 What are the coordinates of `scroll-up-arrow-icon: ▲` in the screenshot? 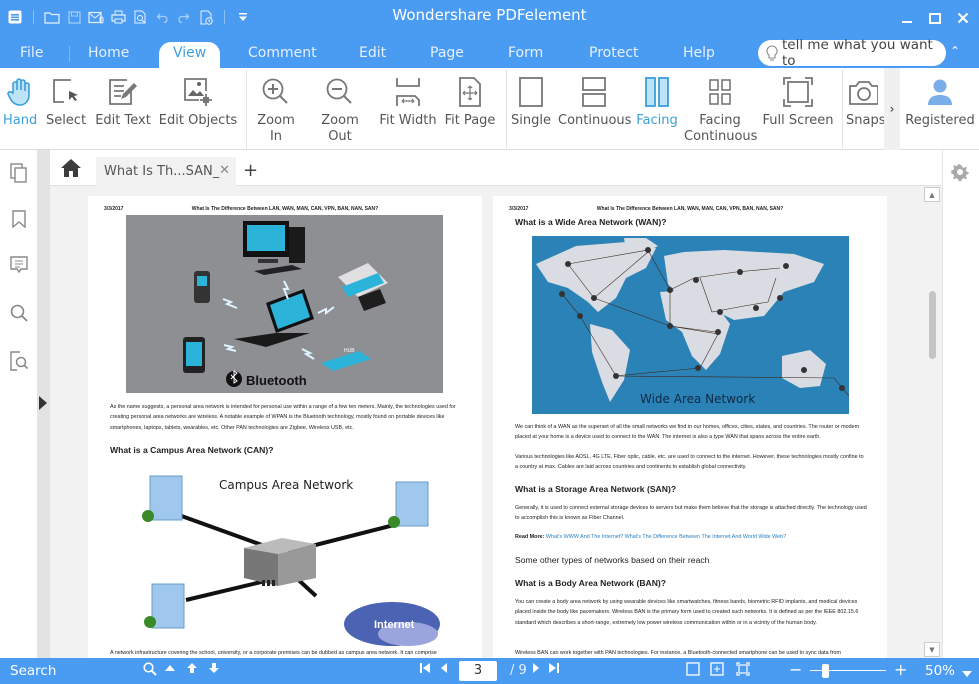 It's located at (932, 194).